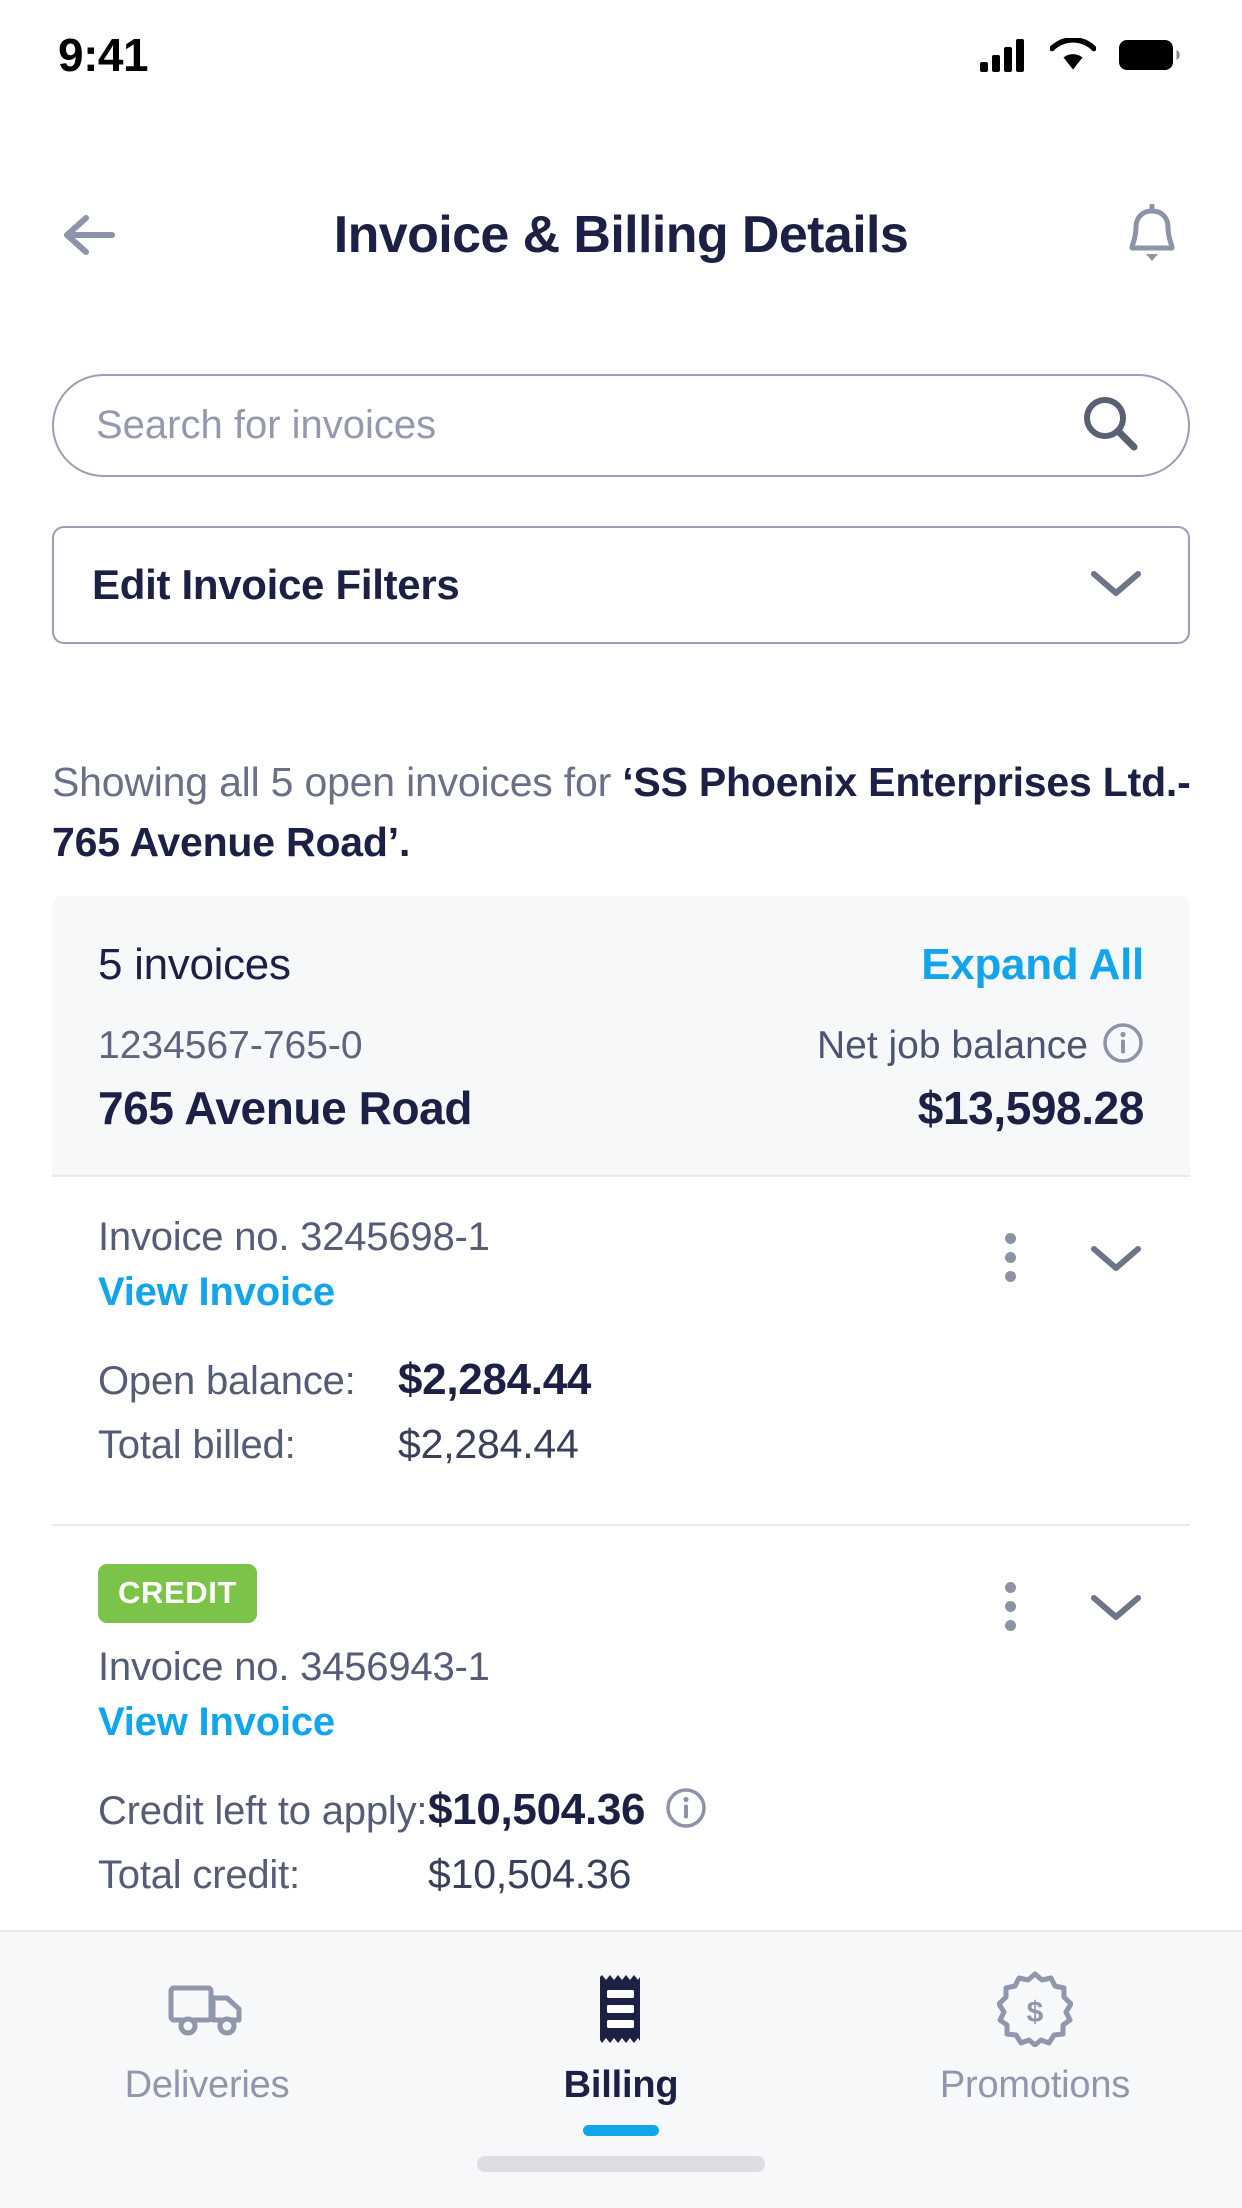  Describe the element at coordinates (230, 1045) in the screenshot. I see `job-number: 1234567-765-0` at that location.